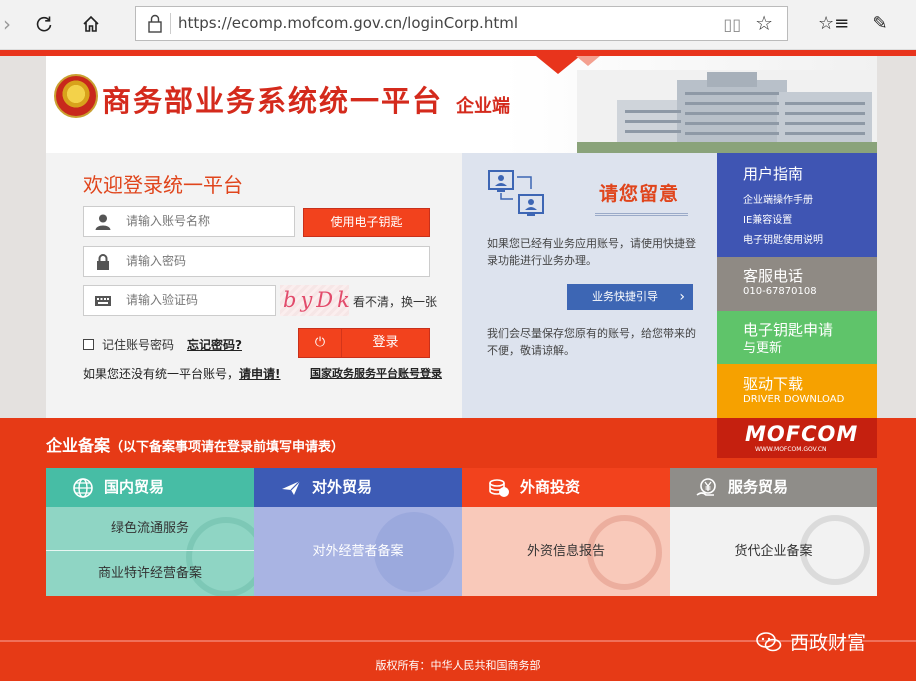  I want to click on home-icon, so click(91, 24).